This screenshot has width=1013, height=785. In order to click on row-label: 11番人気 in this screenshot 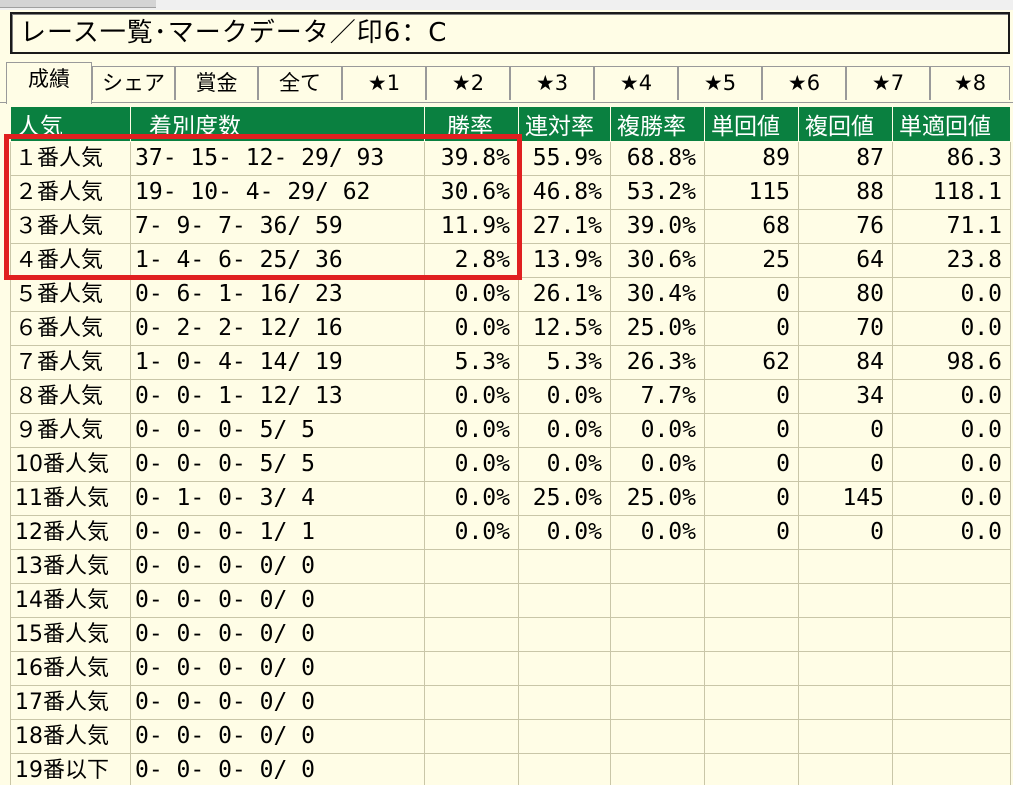, I will do `click(70, 498)`.